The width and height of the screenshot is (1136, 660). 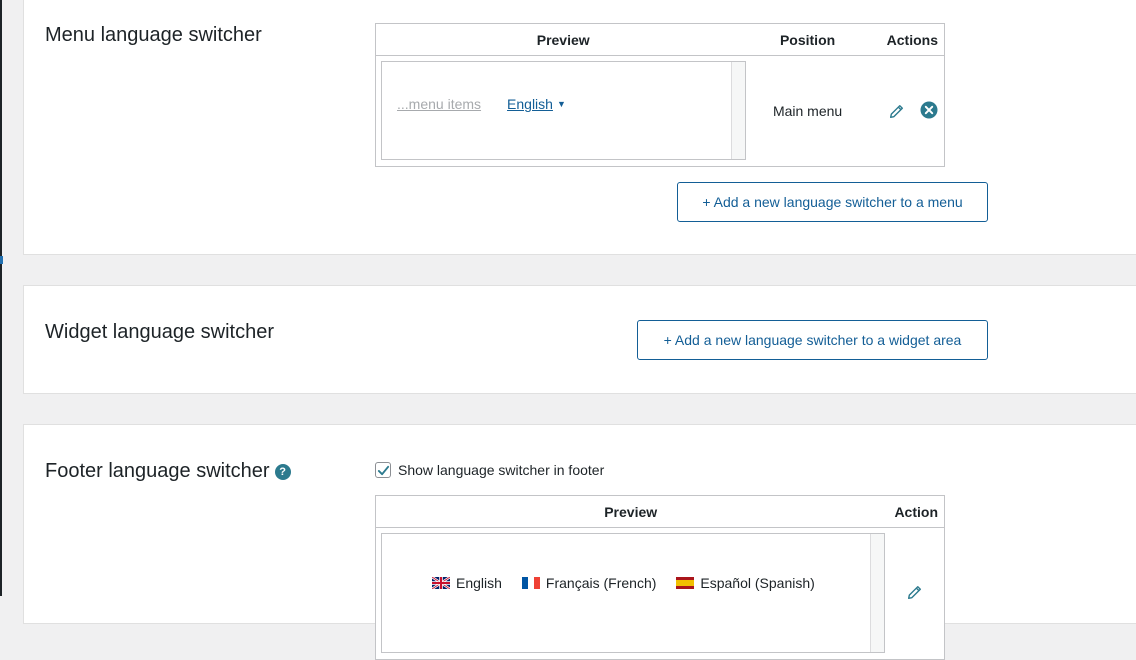 I want to click on footer-switcher-title-text: Footer language switcher, so click(x=157, y=471).